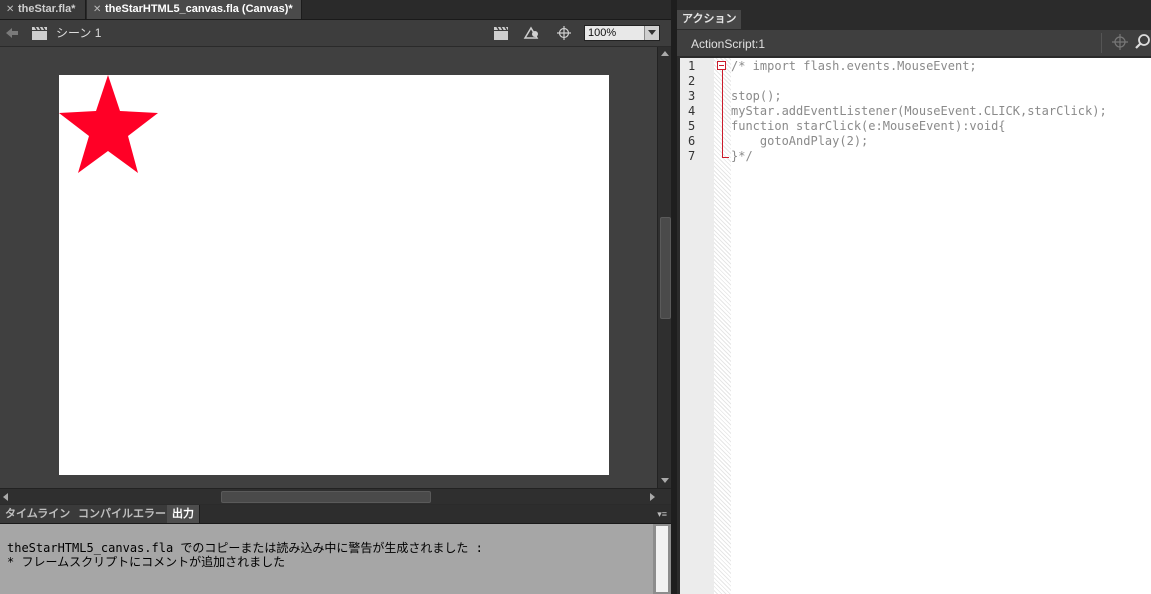 Image resolution: width=1151 pixels, height=594 pixels. Describe the element at coordinates (651, 33) in the screenshot. I see `chevron-down-icon` at that location.